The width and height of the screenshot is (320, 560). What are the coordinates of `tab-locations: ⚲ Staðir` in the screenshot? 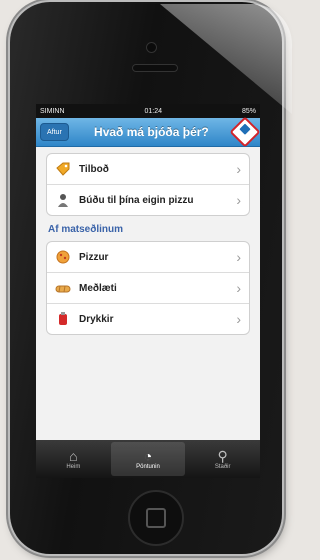 It's located at (222, 459).